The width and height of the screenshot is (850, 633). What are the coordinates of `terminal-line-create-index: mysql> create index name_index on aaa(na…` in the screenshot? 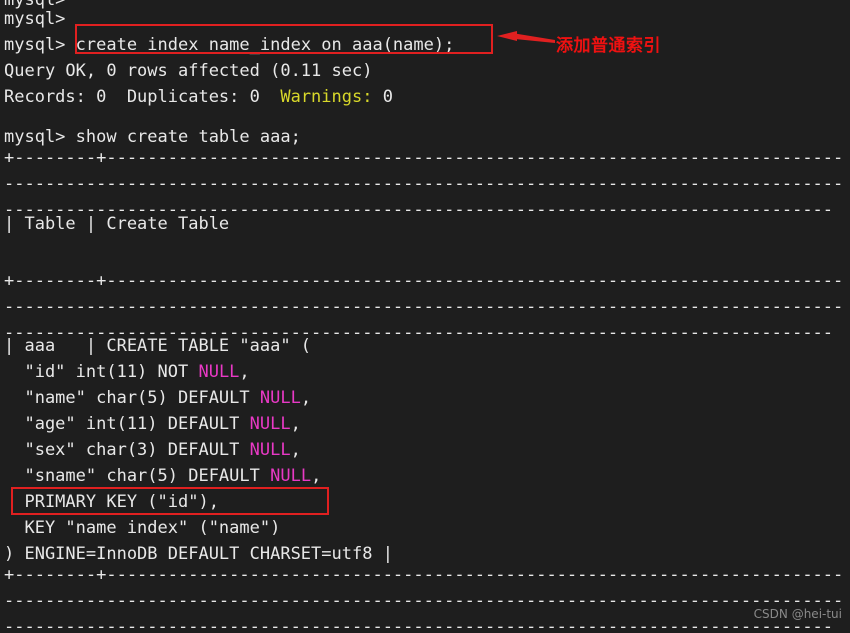 It's located at (229, 45).